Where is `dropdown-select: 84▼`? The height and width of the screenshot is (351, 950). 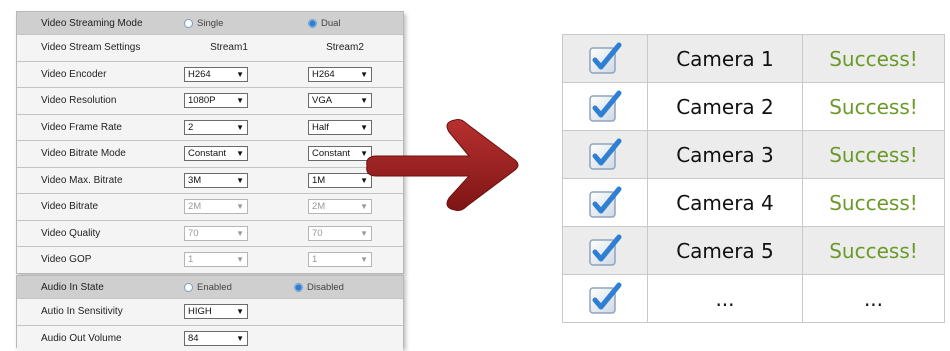
dropdown-select: 84▼ is located at coordinates (216, 338).